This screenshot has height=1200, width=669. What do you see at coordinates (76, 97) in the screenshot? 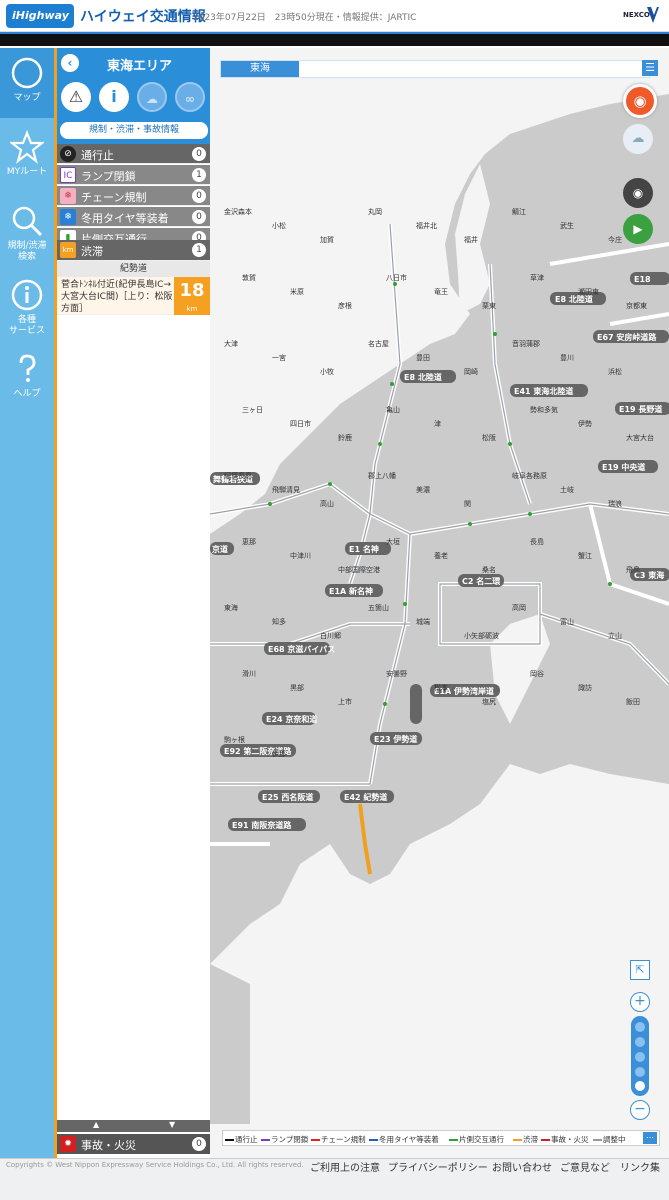
I see `warning-category-button: ⚠` at bounding box center [76, 97].